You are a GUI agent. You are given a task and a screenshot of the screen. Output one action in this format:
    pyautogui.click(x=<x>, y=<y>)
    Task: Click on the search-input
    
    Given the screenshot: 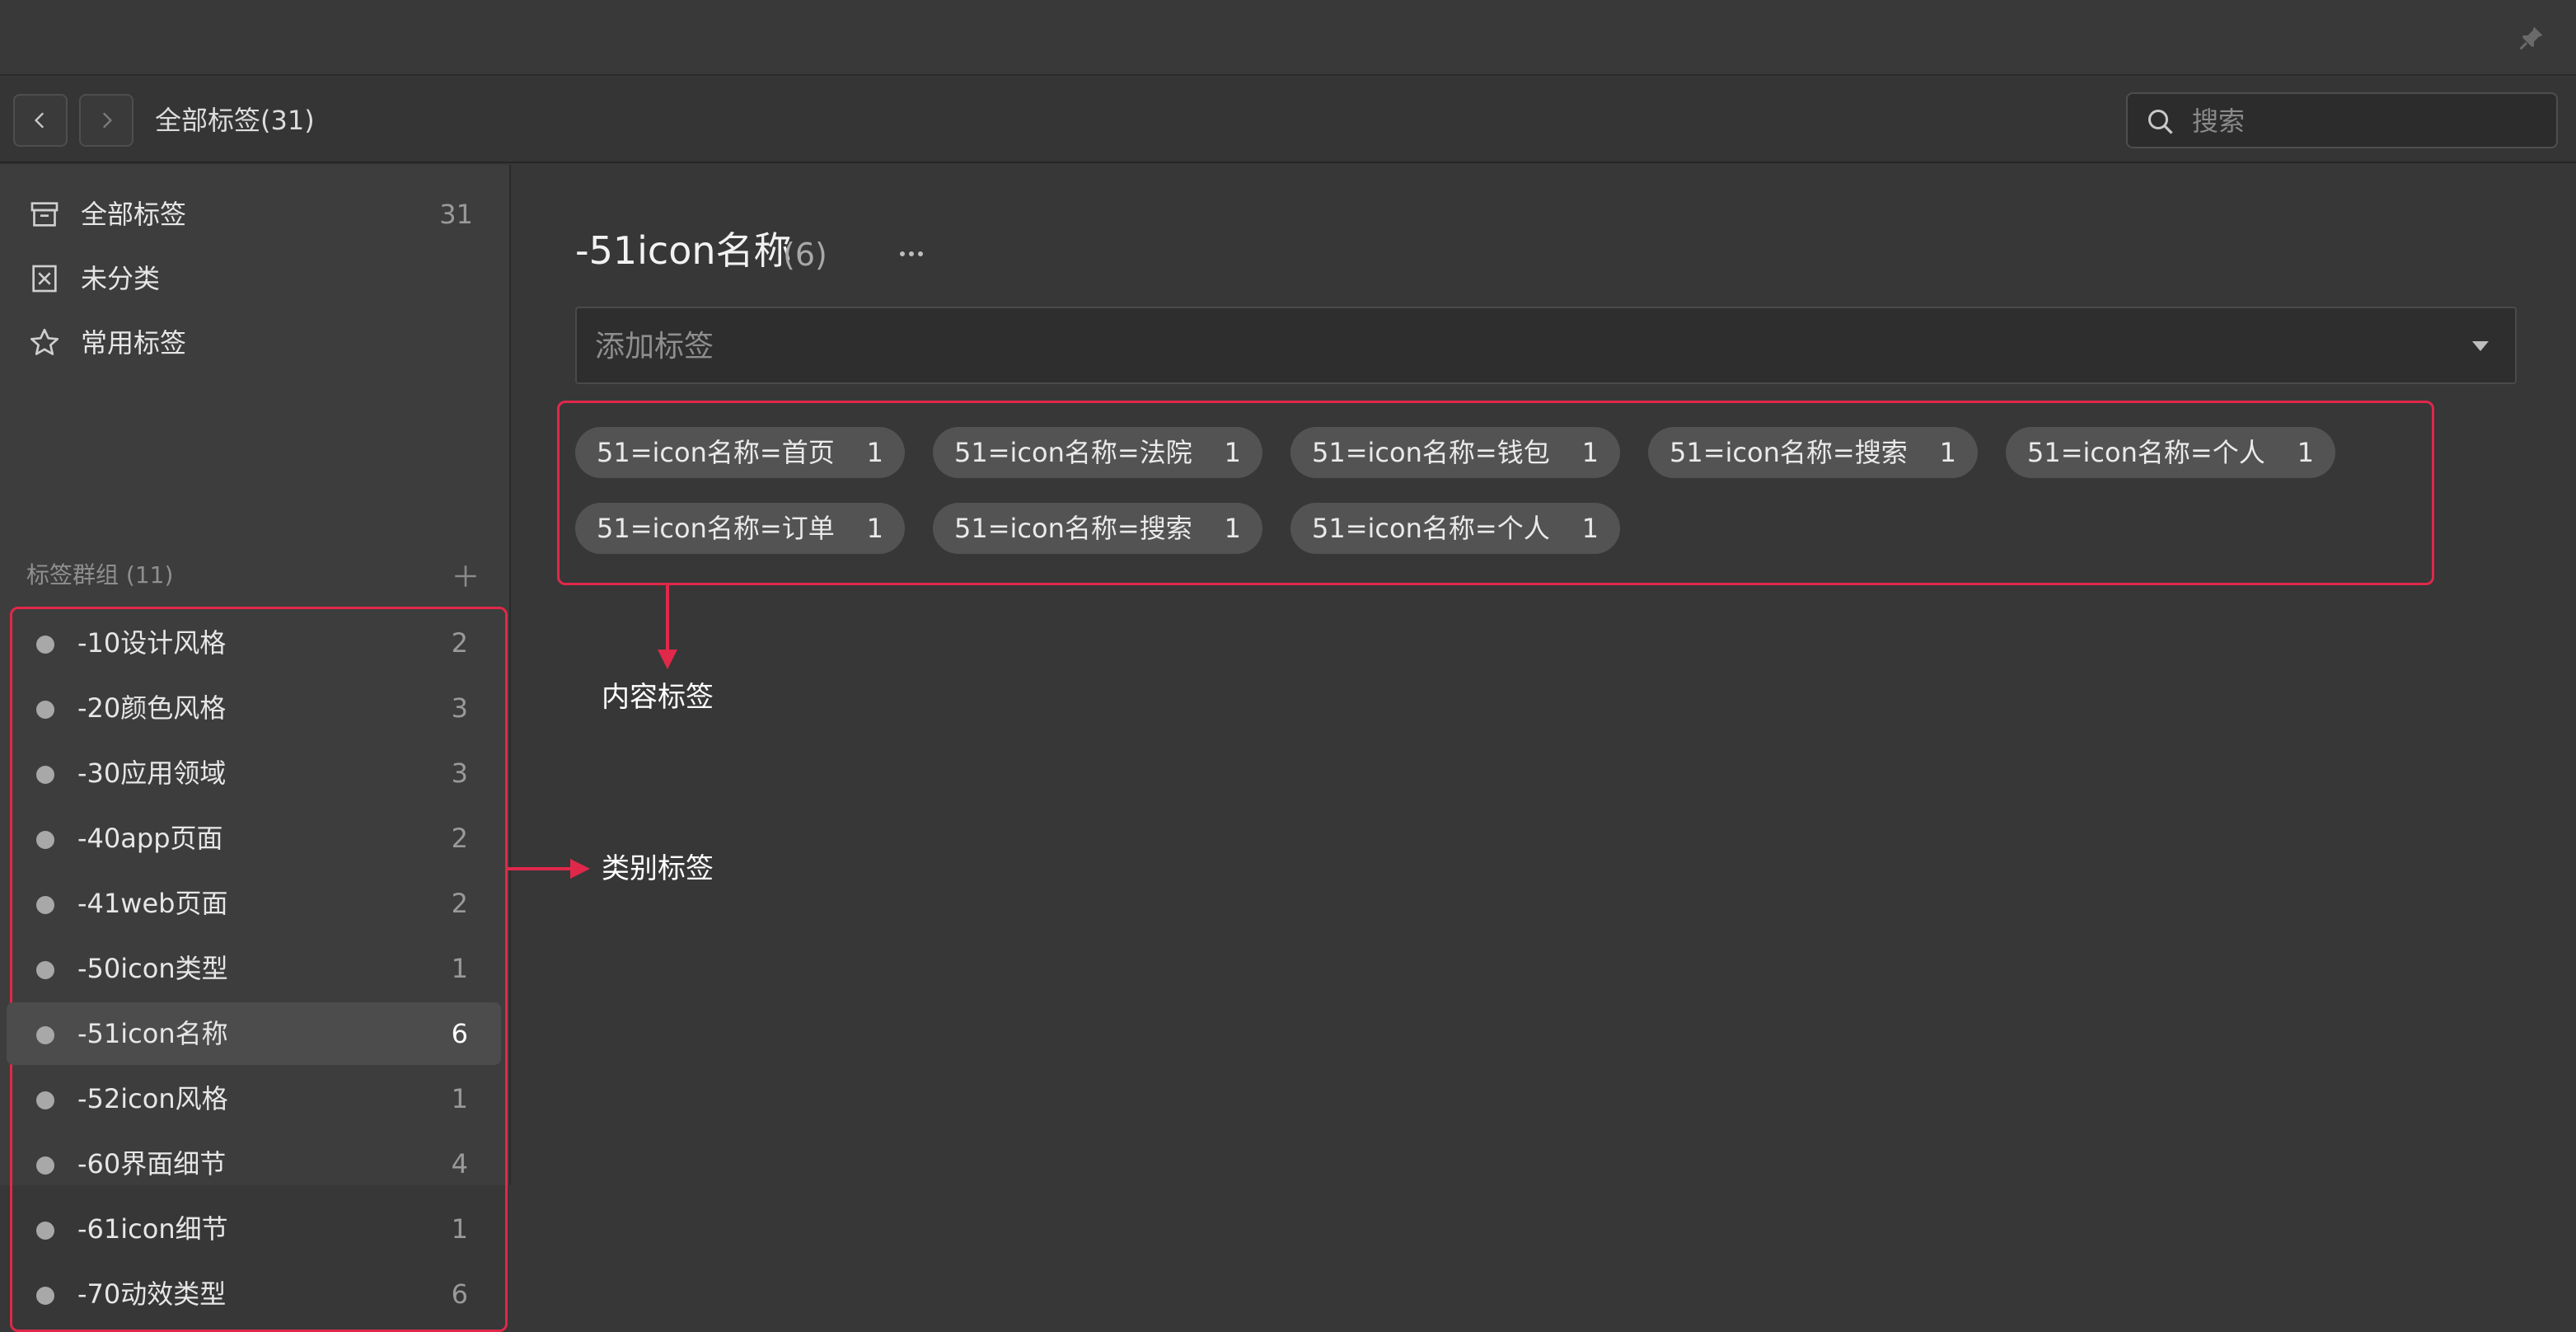 What is the action you would take?
    pyautogui.click(x=2365, y=121)
    